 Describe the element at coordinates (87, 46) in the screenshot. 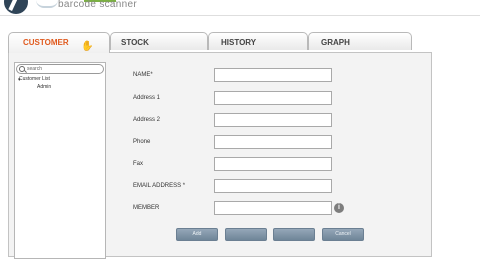

I see `mouse-cursor-icon: ✋` at that location.